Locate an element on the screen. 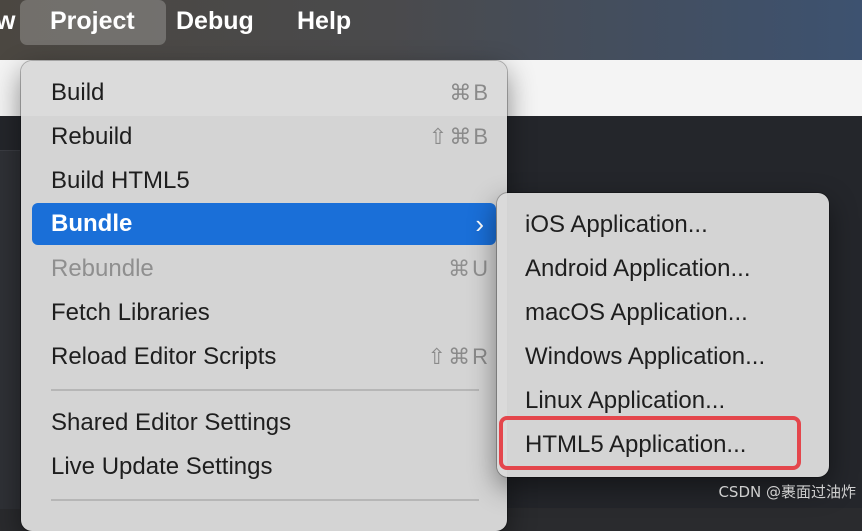  menubar-item-view: w is located at coordinates (7, 22).